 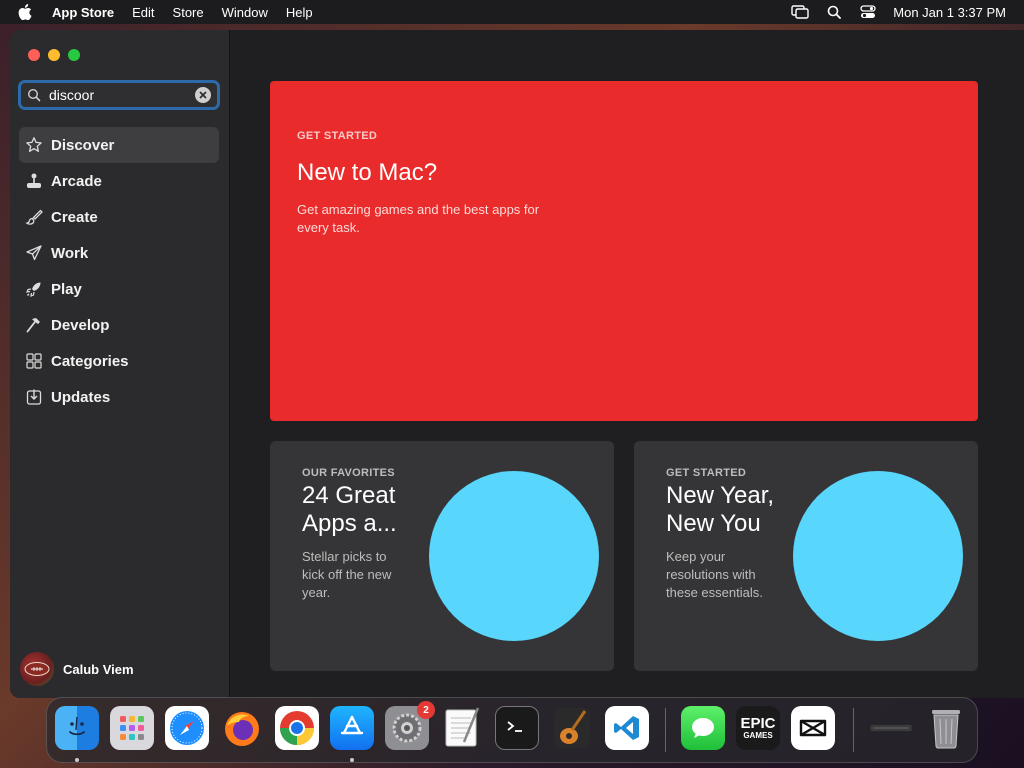 What do you see at coordinates (119, 397) in the screenshot?
I see `sidebar-item-updates: Updates` at bounding box center [119, 397].